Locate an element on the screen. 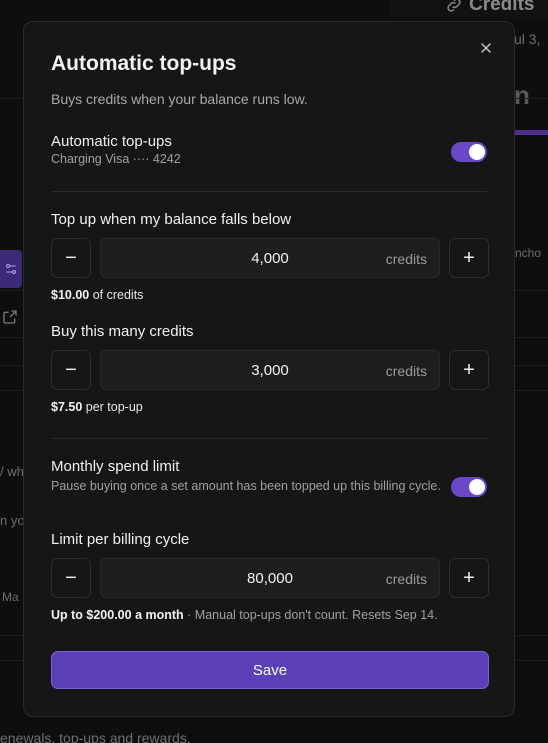  buy-amount-label: Buy this many credits is located at coordinates (122, 331).